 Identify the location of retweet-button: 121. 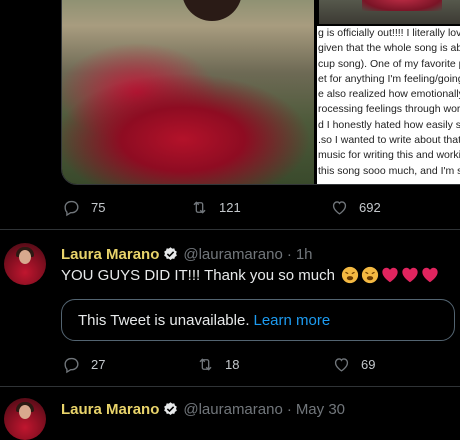
(215, 207).